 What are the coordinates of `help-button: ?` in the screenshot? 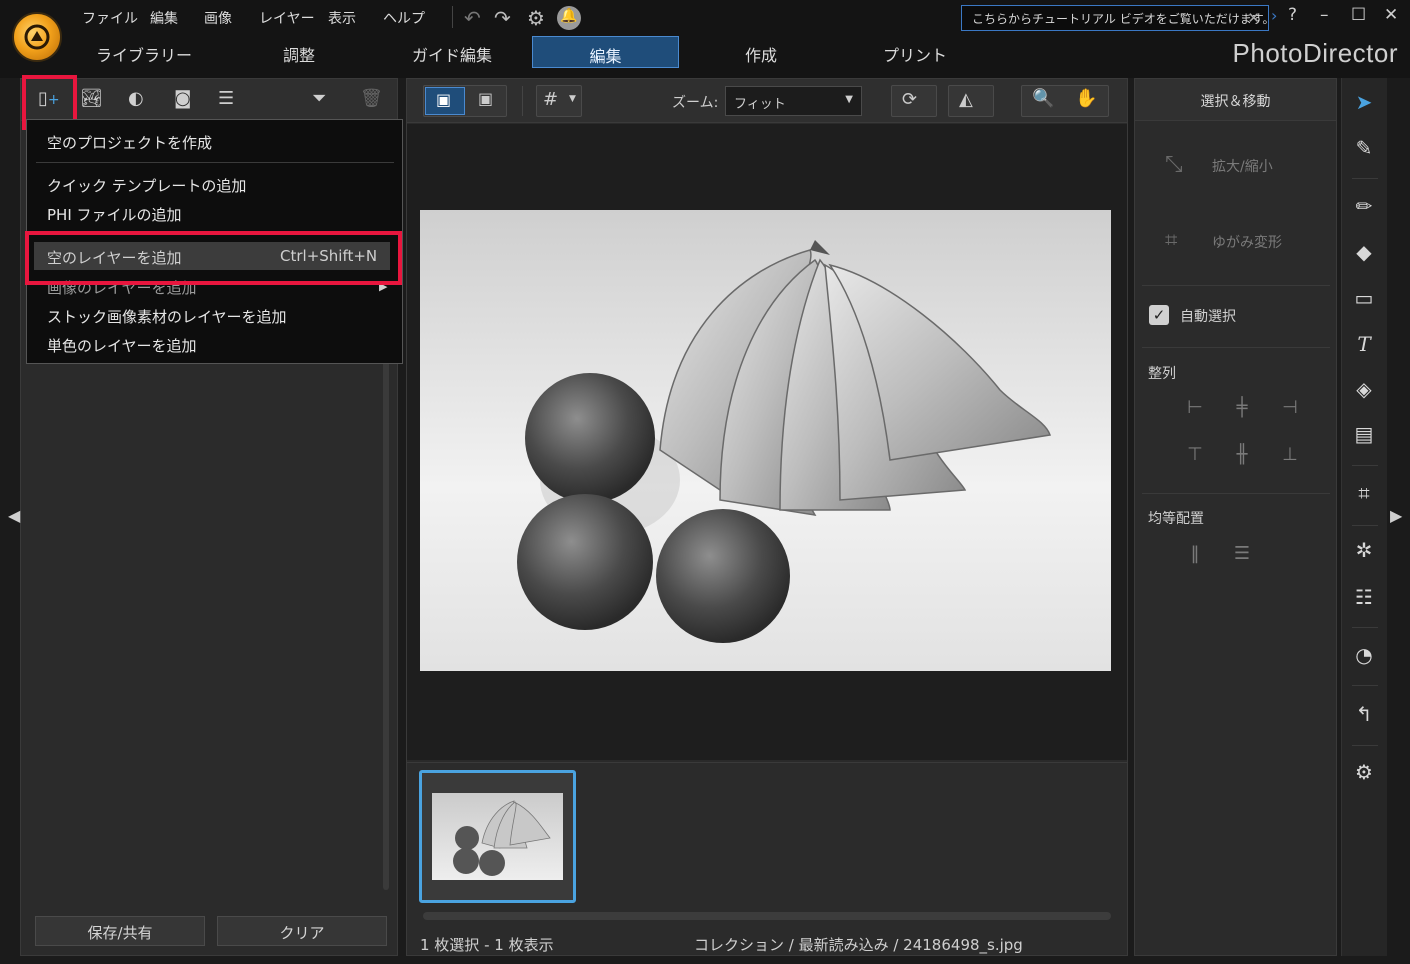 It's located at (1292, 15).